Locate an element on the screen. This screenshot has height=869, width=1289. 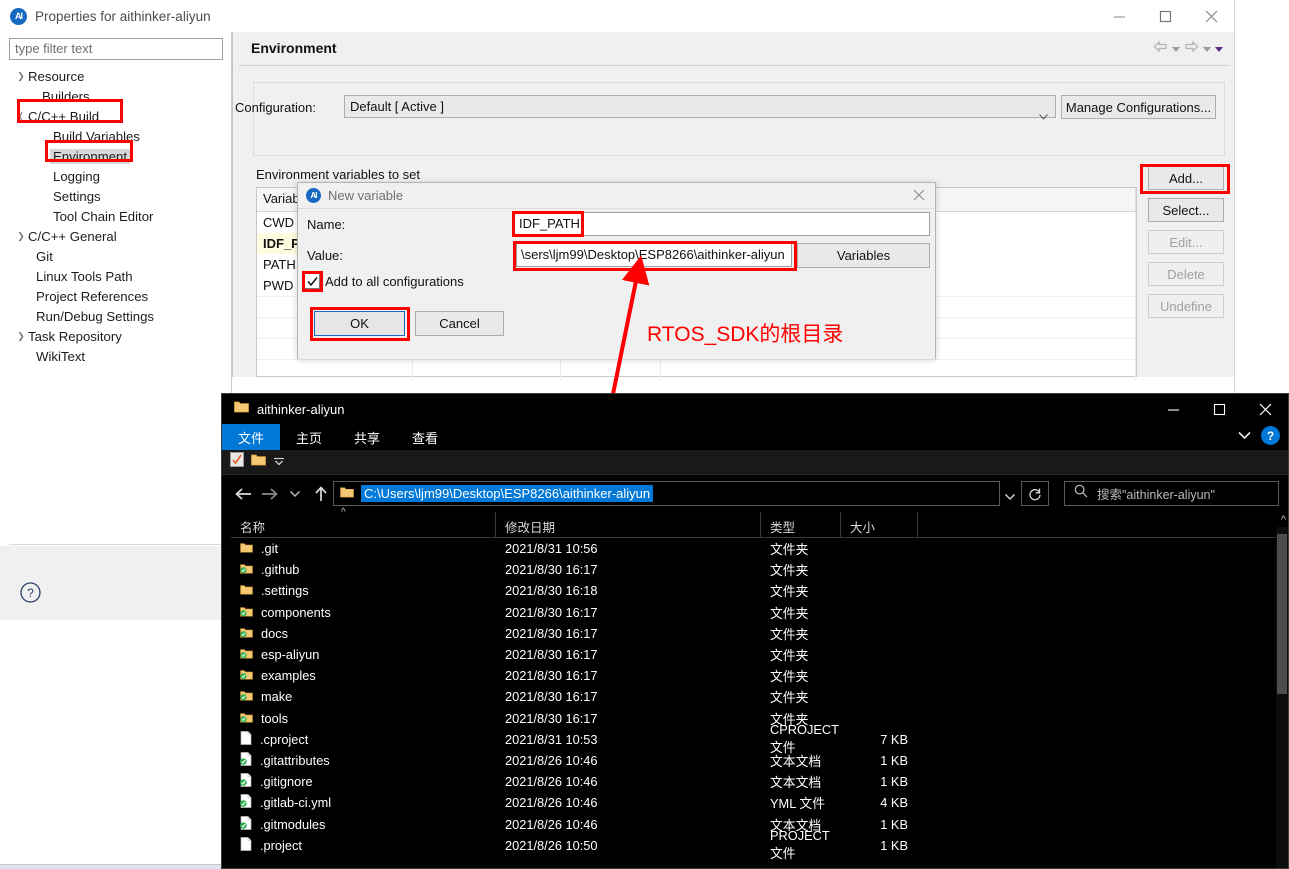
name-field: IDF_PATH is located at coordinates (722, 224).